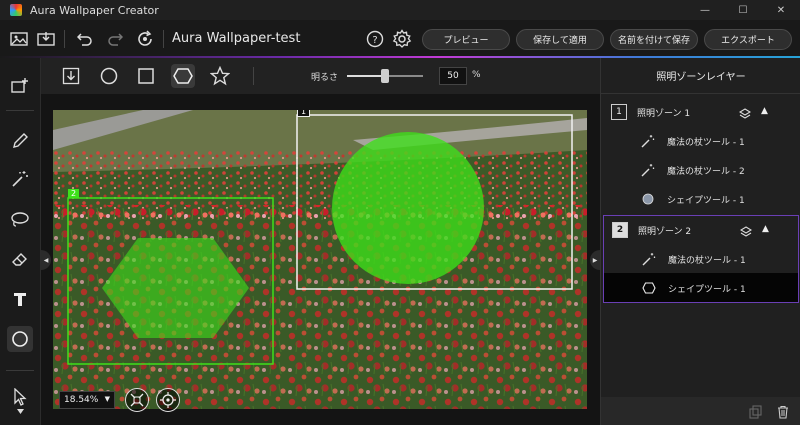 This screenshot has height=425, width=800. Describe the element at coordinates (20, 299) in the screenshot. I see `text-tool-icon` at that location.